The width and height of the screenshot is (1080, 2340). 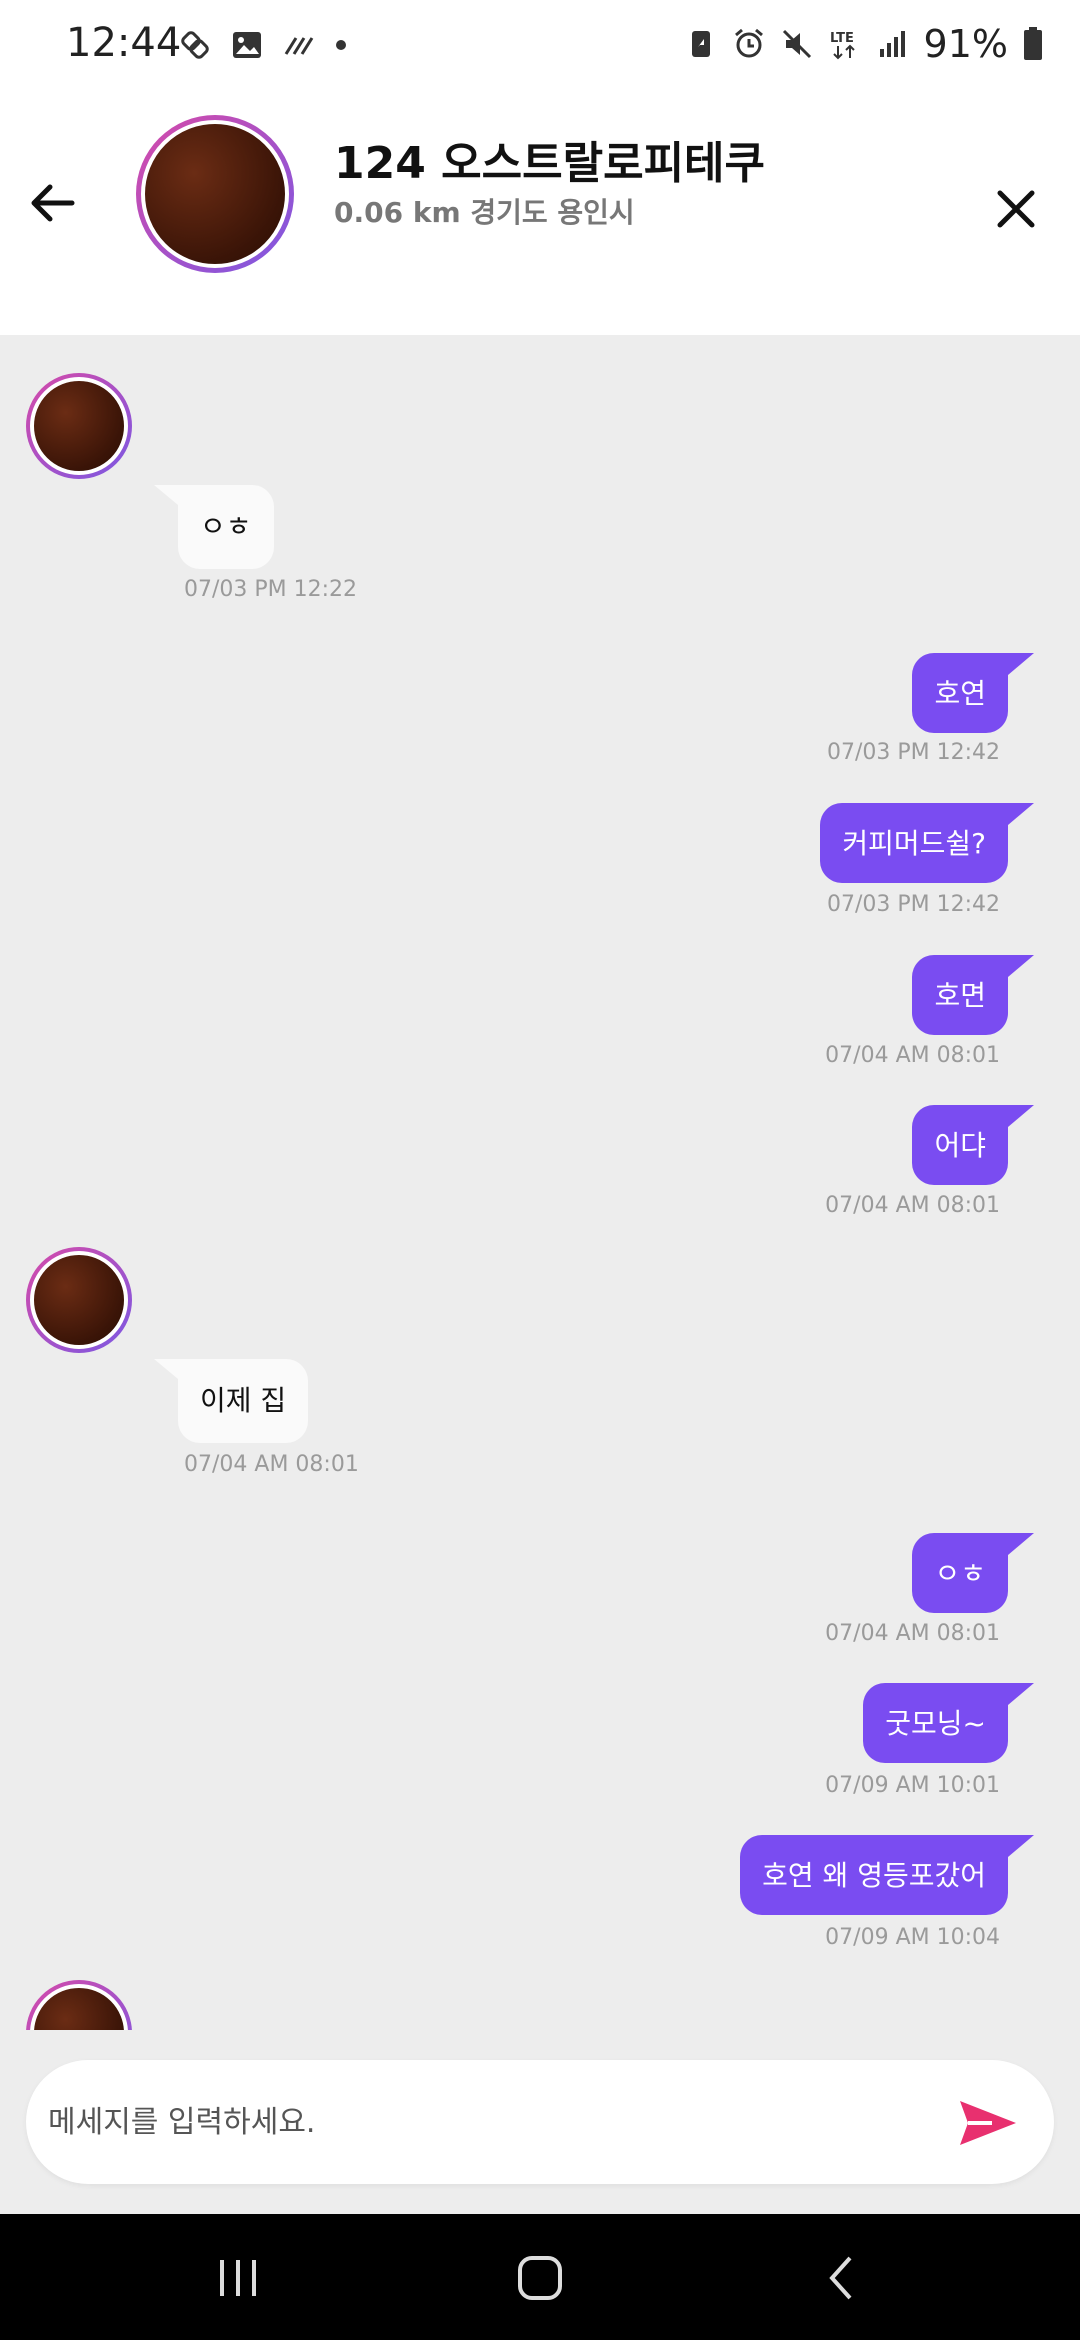 What do you see at coordinates (484, 212) in the screenshot?
I see `chat-subtitle: 0.06 km 경기도 용인시` at bounding box center [484, 212].